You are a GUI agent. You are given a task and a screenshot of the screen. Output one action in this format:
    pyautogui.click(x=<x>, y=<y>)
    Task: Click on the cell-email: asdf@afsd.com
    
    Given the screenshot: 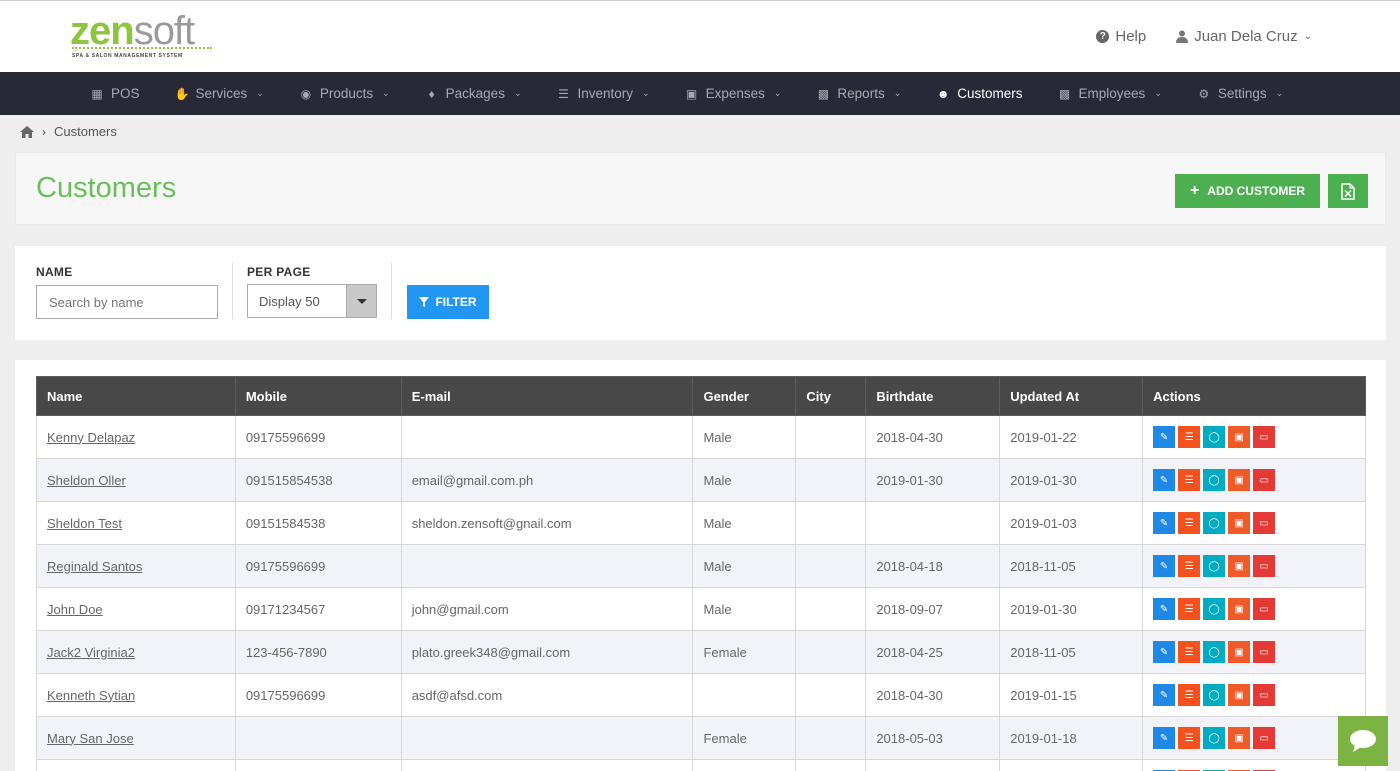 What is the action you would take?
    pyautogui.click(x=547, y=695)
    